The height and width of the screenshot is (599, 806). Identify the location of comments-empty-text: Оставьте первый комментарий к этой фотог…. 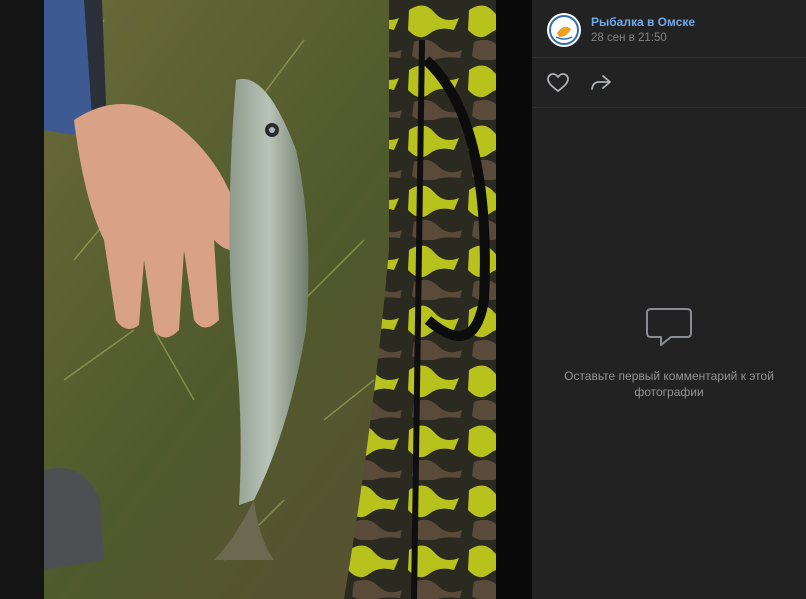
(669, 384).